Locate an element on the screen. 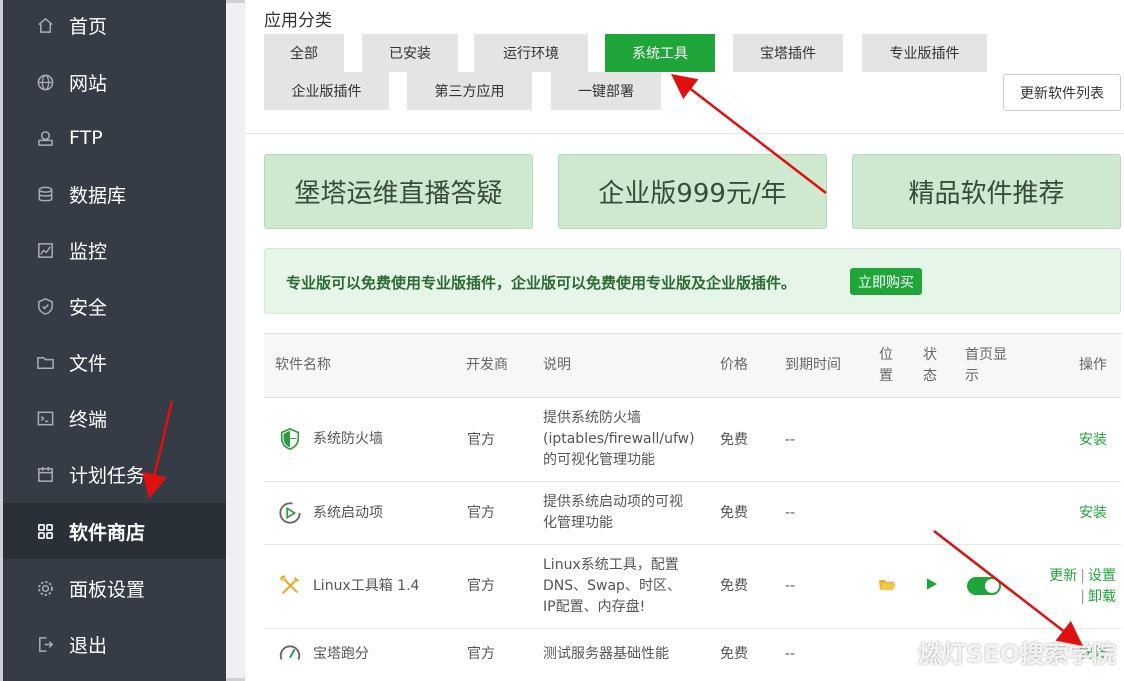 Image resolution: width=1124 pixels, height=681 pixels. software-name: 系统启动项 is located at coordinates (348, 512).